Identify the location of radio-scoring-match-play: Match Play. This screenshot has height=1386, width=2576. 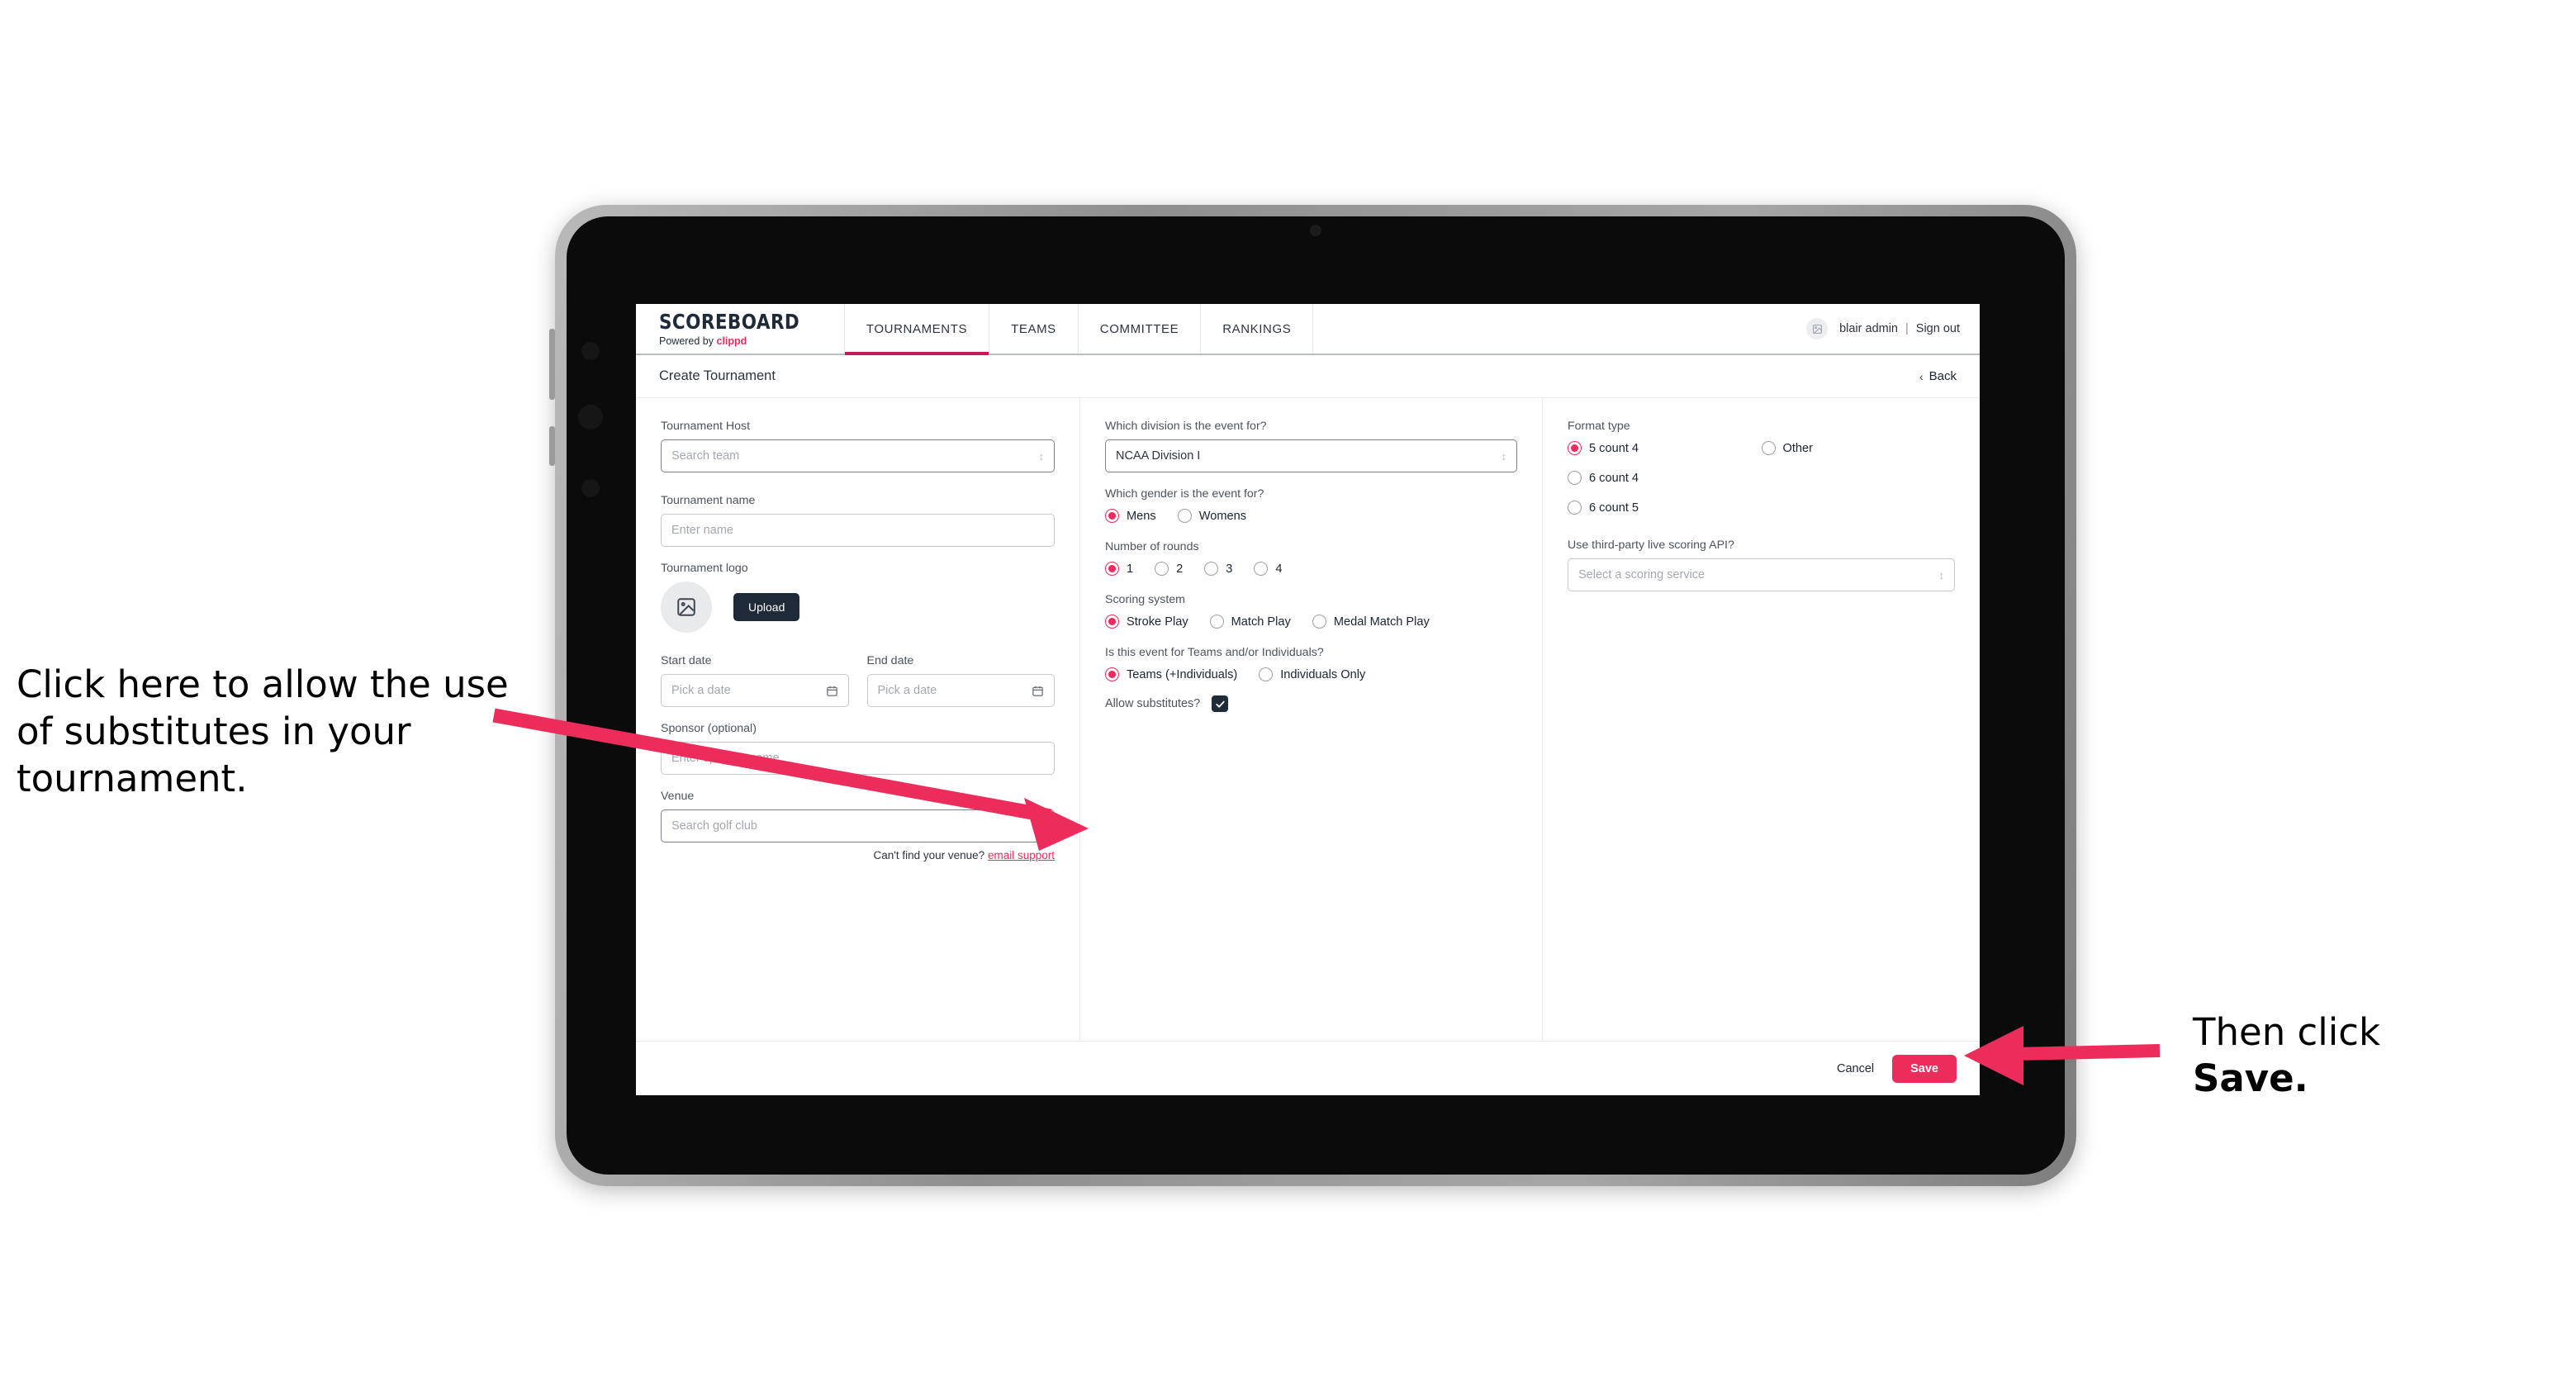
(1250, 622).